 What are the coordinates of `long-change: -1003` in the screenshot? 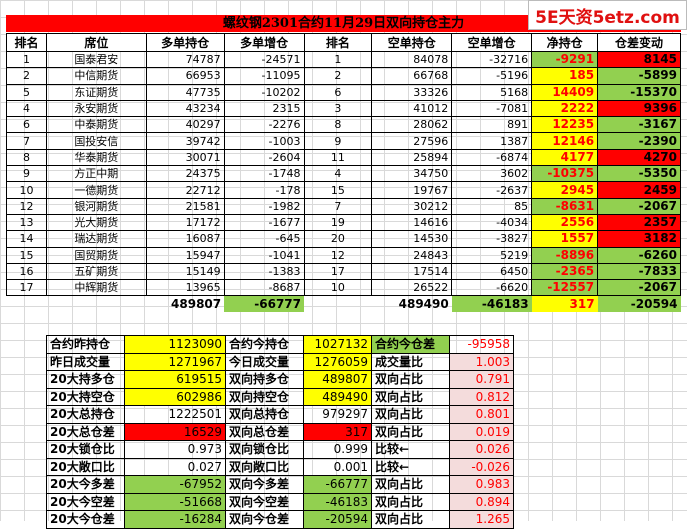 It's located at (264, 141).